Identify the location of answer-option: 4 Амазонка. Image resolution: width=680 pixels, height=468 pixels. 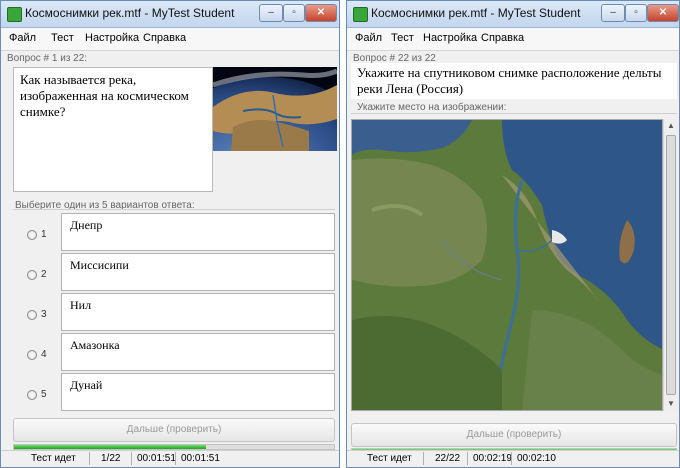
(174, 352).